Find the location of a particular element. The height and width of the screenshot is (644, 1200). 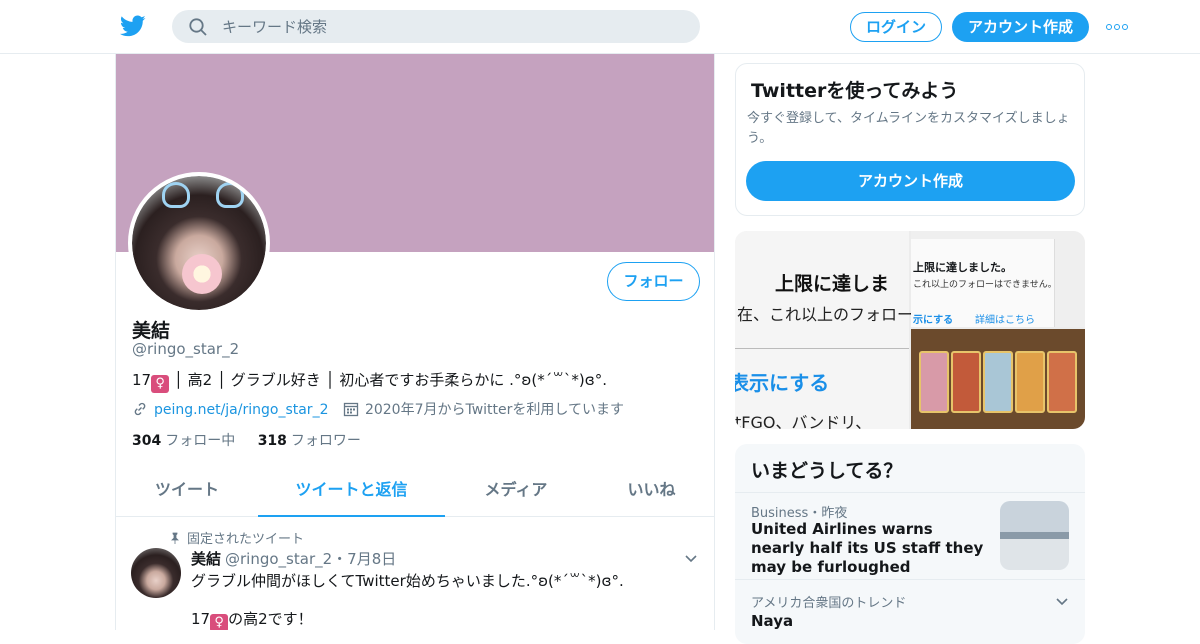

joined-date: 2020年7月からTwitterを利用しています is located at coordinates (494, 410).